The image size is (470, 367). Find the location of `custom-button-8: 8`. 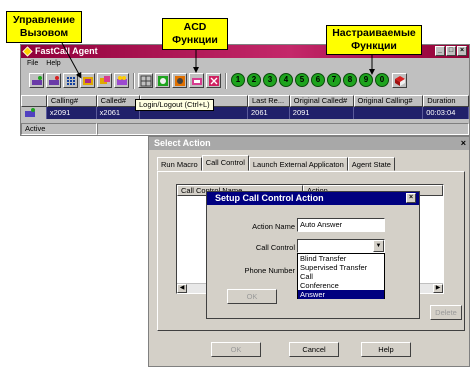

custom-button-8: 8 is located at coordinates (350, 80).